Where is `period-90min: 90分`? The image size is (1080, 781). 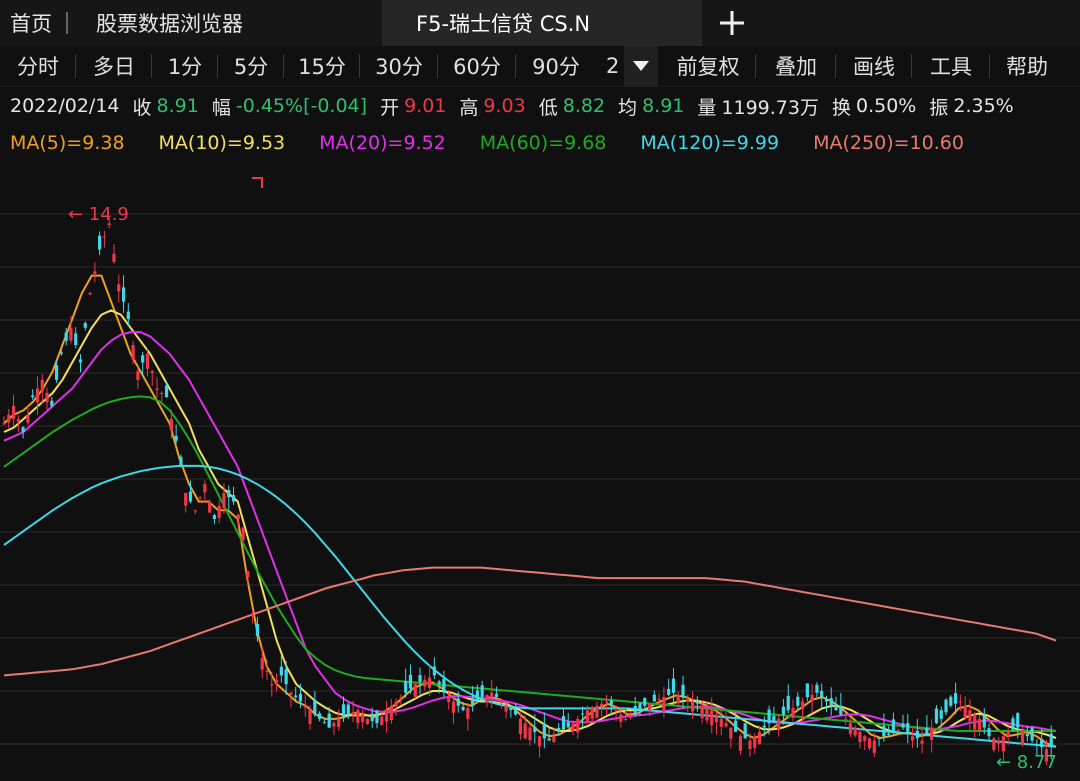 period-90min: 90分 is located at coordinates (556, 66).